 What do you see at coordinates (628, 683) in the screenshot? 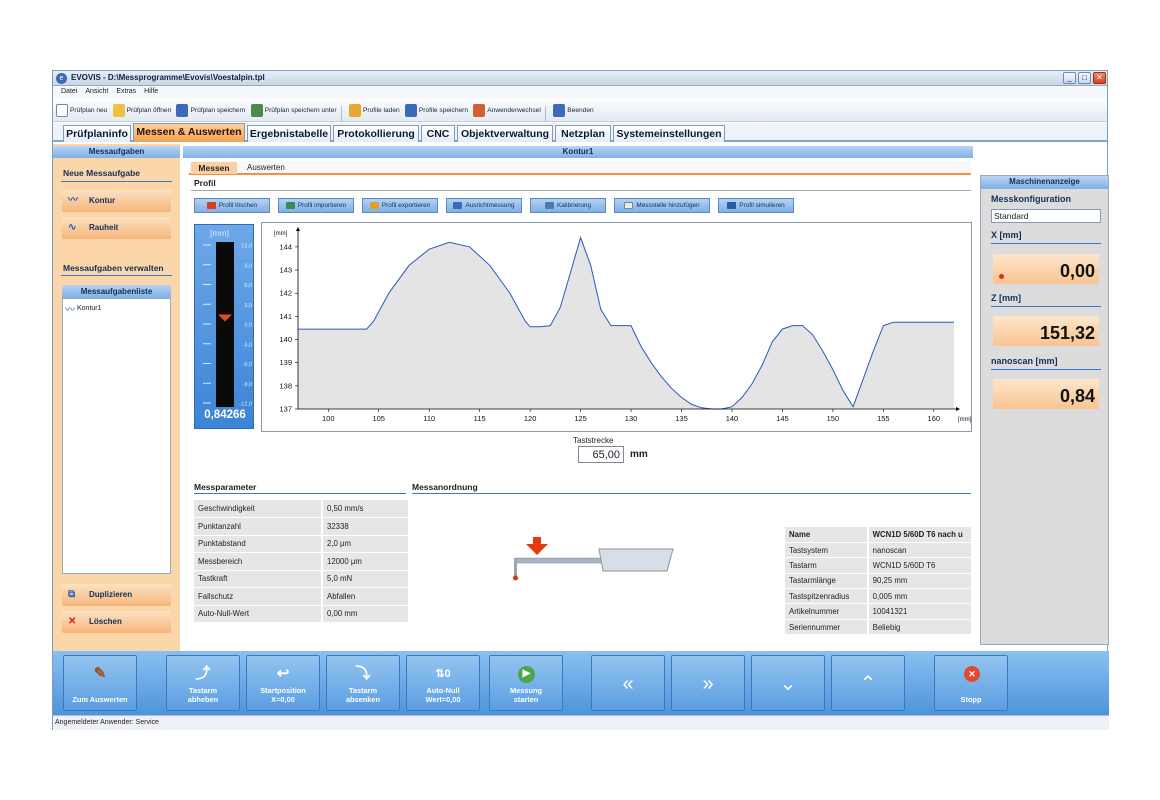
I see `move-left-button: «` at bounding box center [628, 683].